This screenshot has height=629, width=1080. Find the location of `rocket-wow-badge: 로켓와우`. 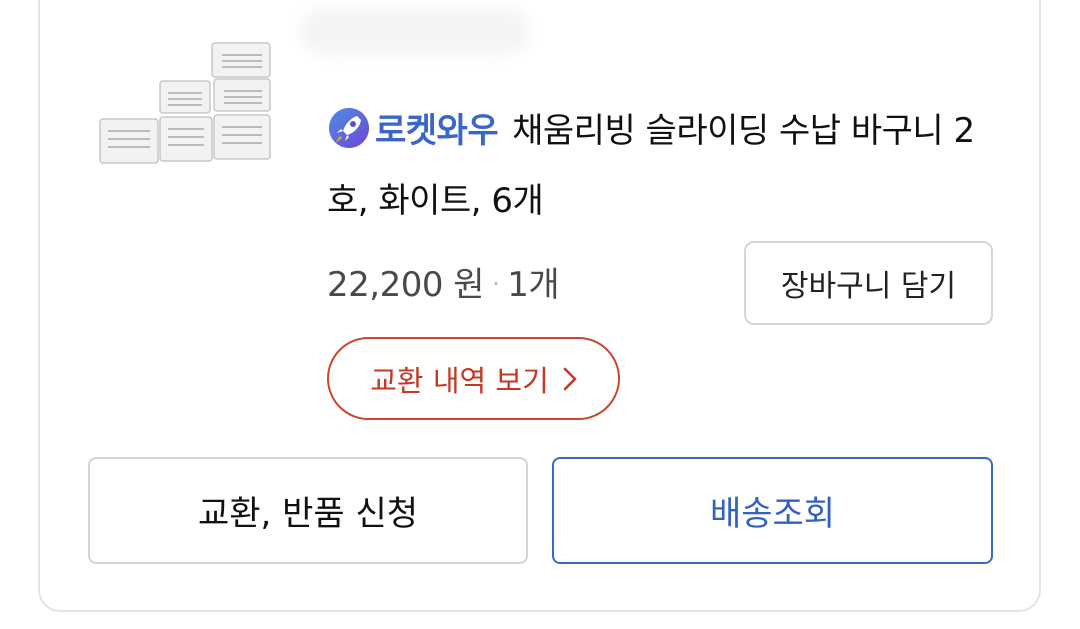

rocket-wow-badge: 로켓와우 is located at coordinates (437, 131).